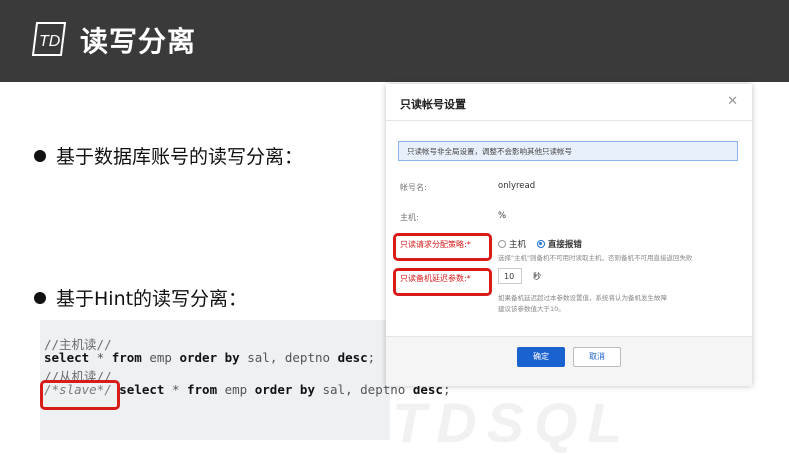 This screenshot has height=455, width=789. What do you see at coordinates (502, 243) in the screenshot?
I see `radio-icon` at bounding box center [502, 243].